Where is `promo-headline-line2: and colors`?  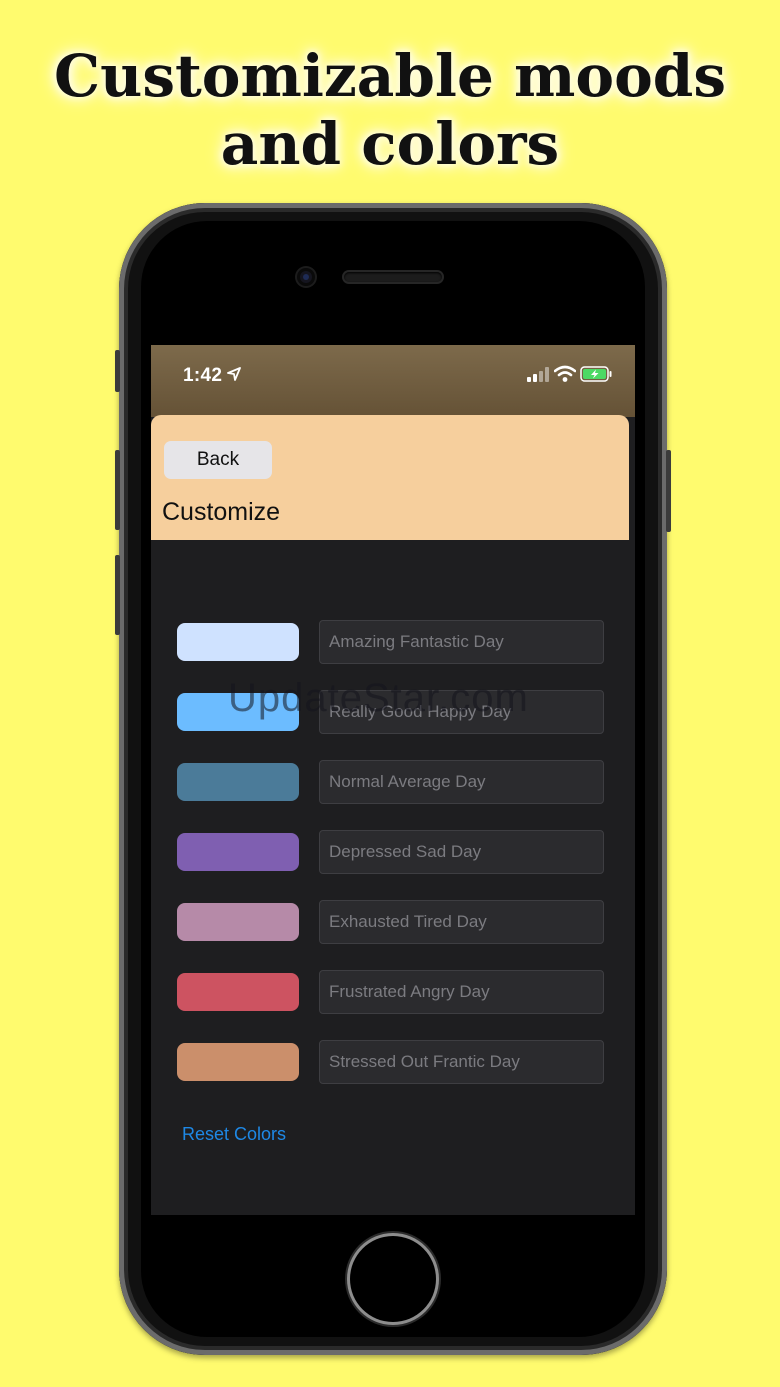
promo-headline-line2: and colors is located at coordinates (390, 144).